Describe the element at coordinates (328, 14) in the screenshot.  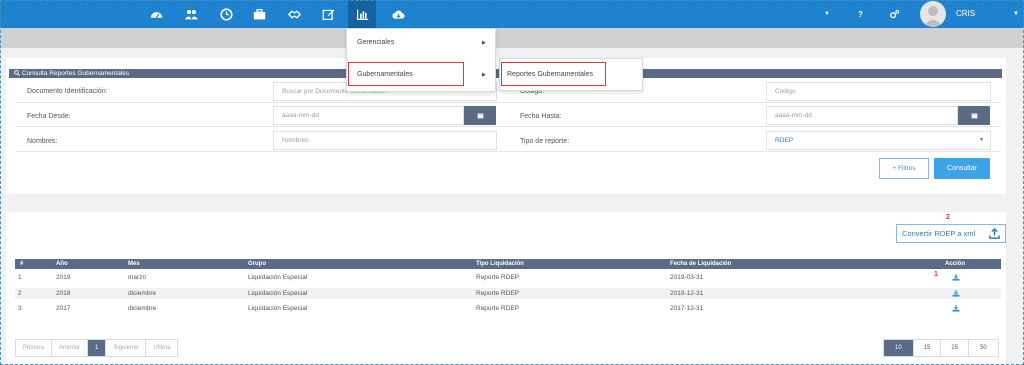
I see `edit-icon` at that location.